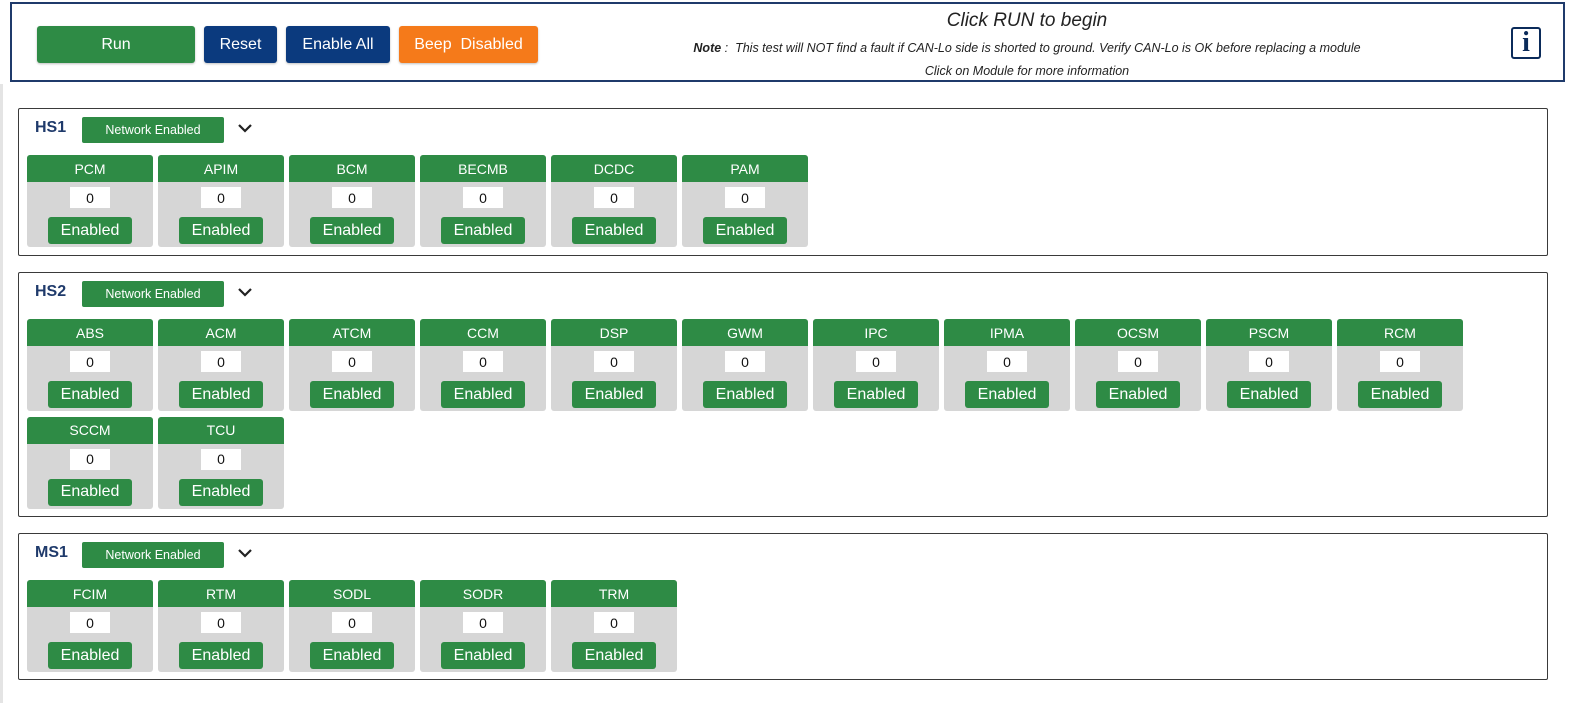 The image size is (1585, 703). What do you see at coordinates (221, 462) in the screenshot?
I see `module-card-tcu: TCU 0 Enabled` at bounding box center [221, 462].